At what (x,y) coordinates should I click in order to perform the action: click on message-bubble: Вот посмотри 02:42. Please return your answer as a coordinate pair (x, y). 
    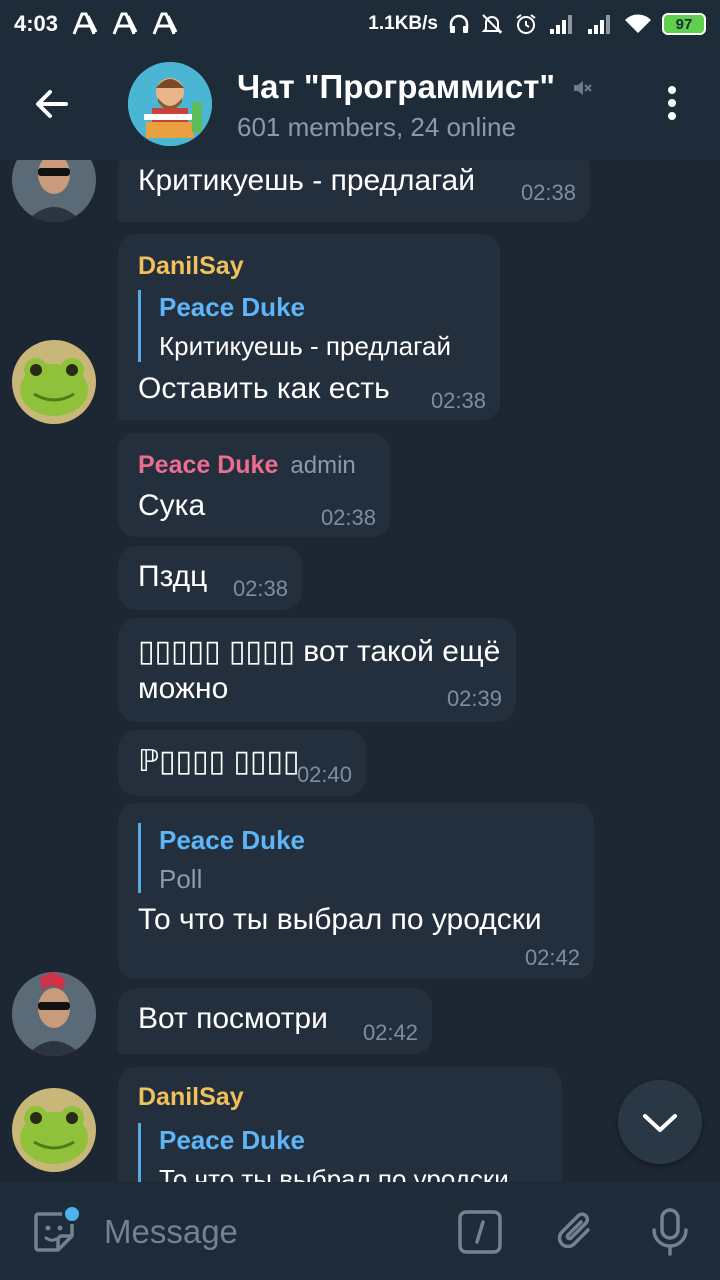
    Looking at the image, I should click on (275, 1021).